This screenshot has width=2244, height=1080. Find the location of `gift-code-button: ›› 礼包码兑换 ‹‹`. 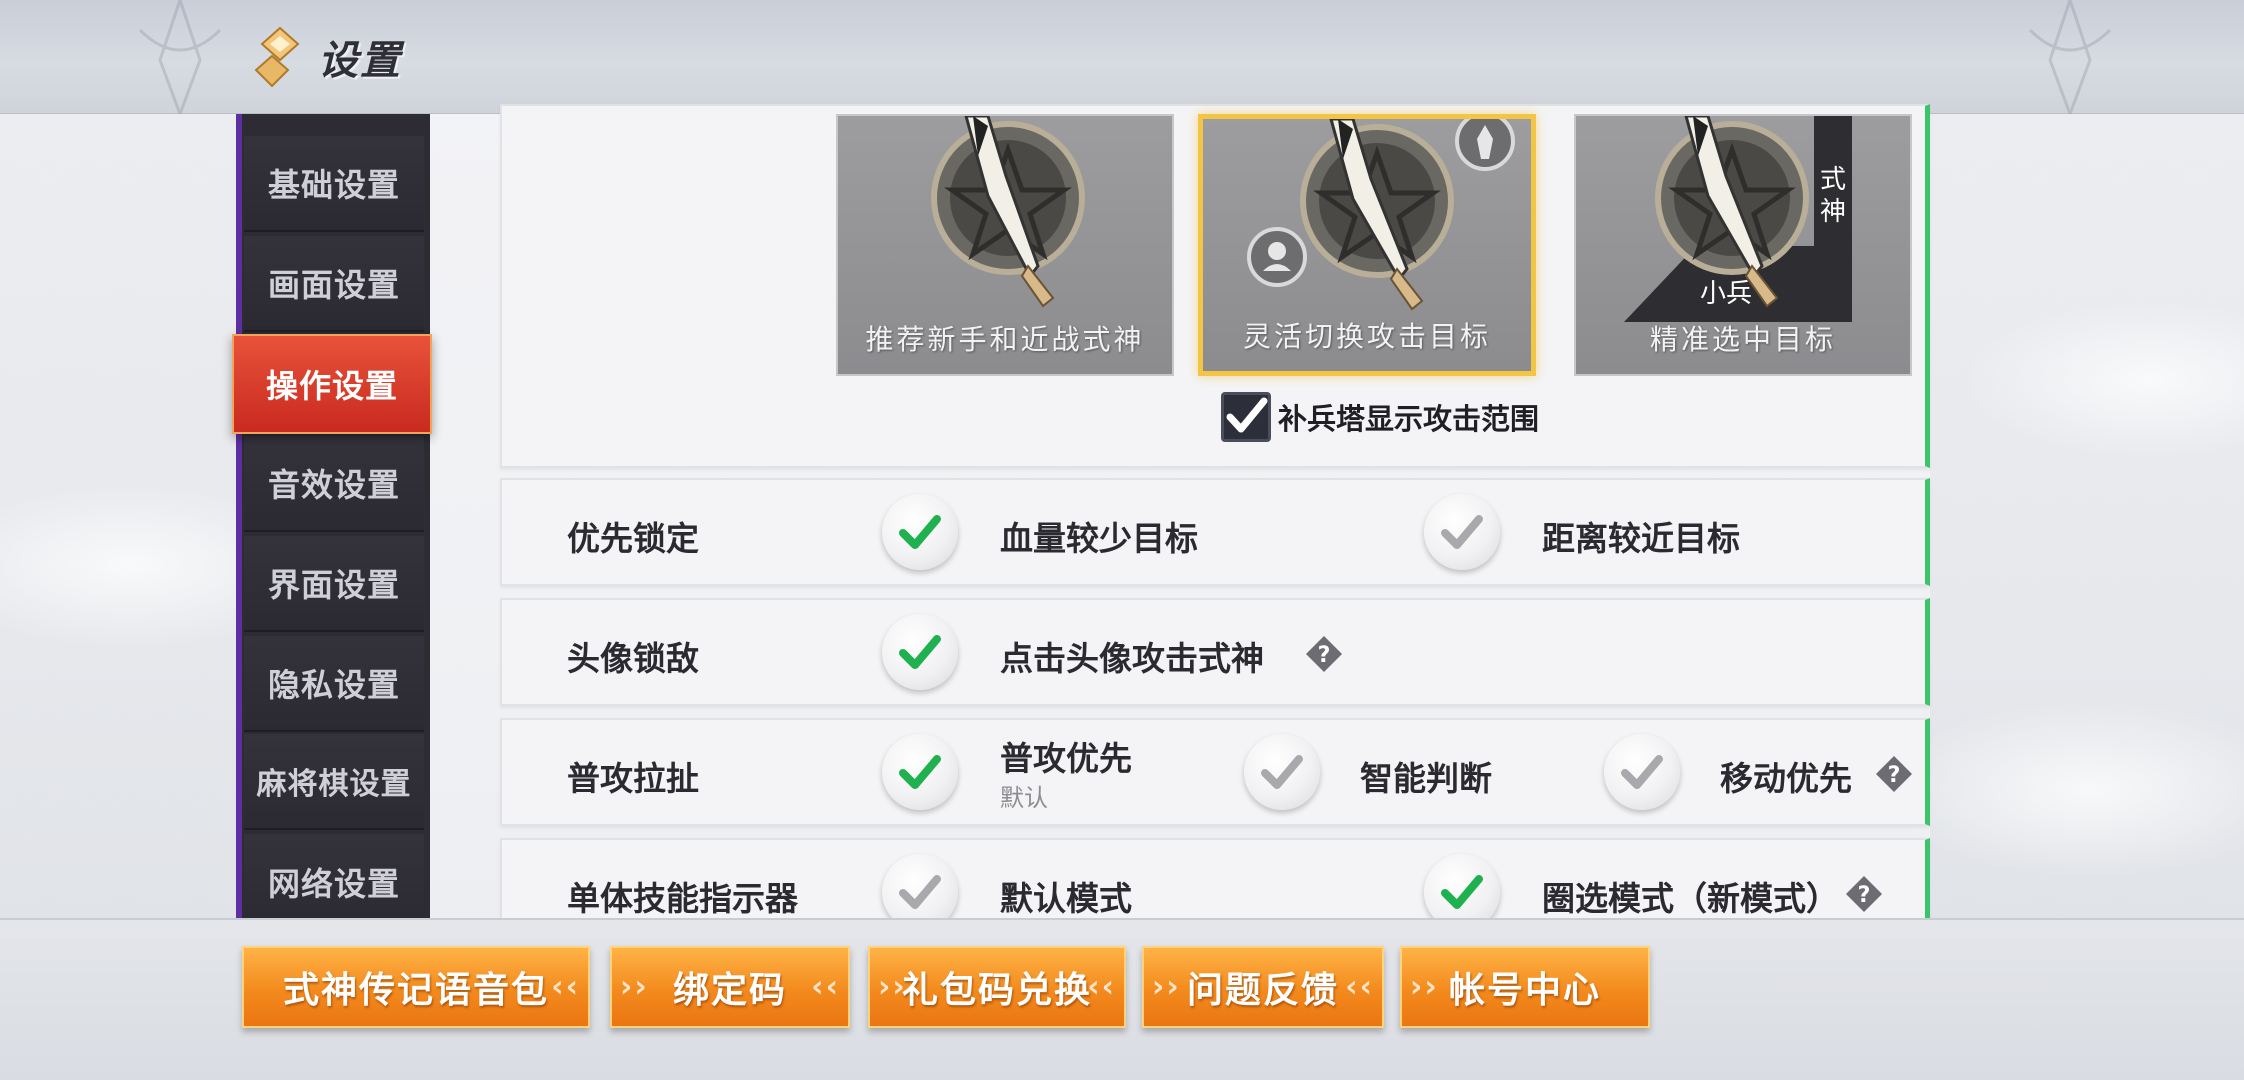

gift-code-button: ›› 礼包码兑换 ‹‹ is located at coordinates (997, 987).